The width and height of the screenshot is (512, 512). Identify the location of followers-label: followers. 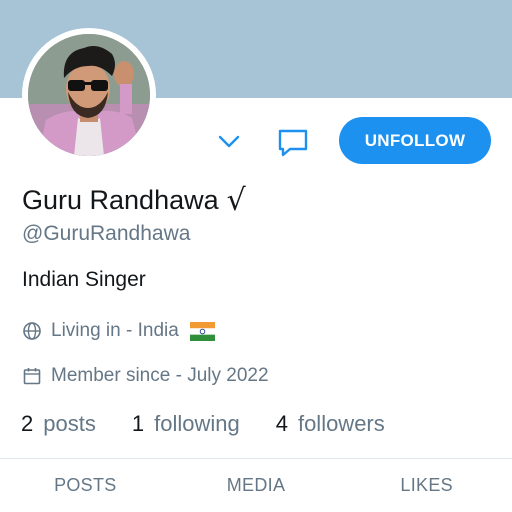
(341, 423).